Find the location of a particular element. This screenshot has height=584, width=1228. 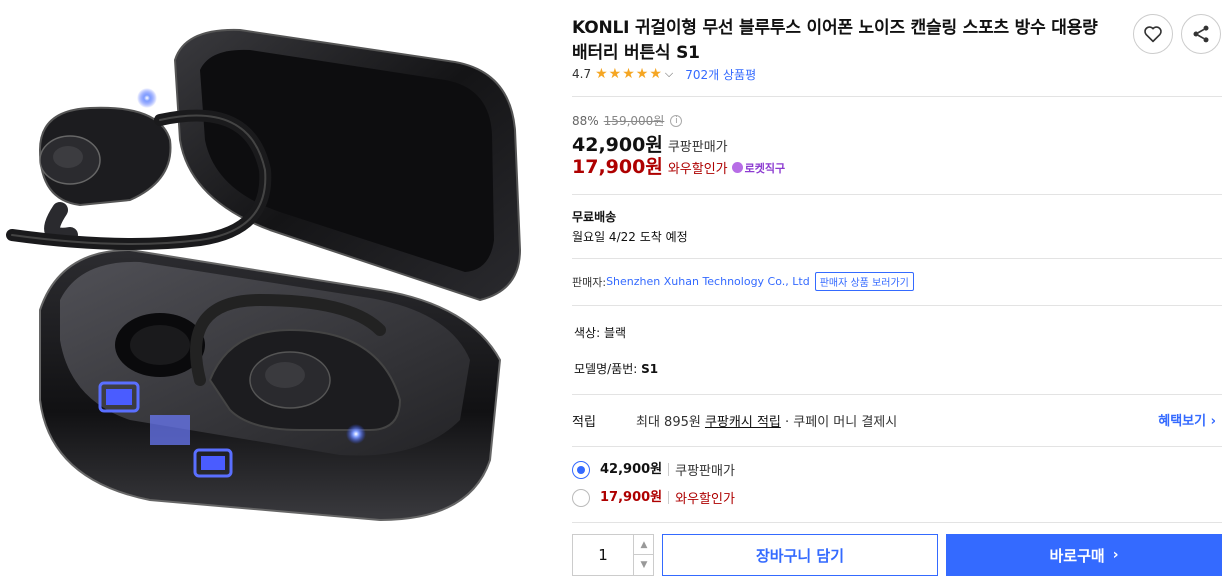

rocket-badge-label: 로켓직구 is located at coordinates (765, 168).